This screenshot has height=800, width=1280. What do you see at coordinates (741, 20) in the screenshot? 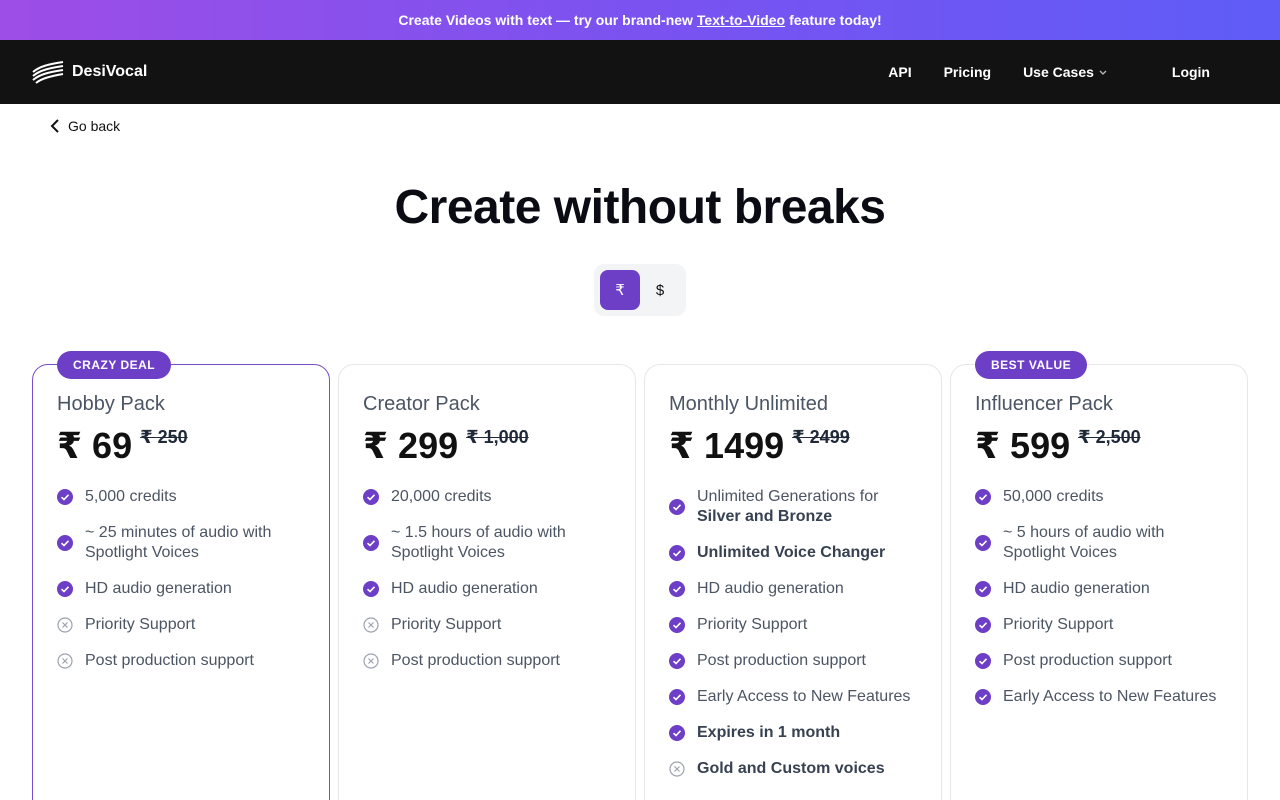
I see `text-to-video-link: Text-to-Video` at bounding box center [741, 20].